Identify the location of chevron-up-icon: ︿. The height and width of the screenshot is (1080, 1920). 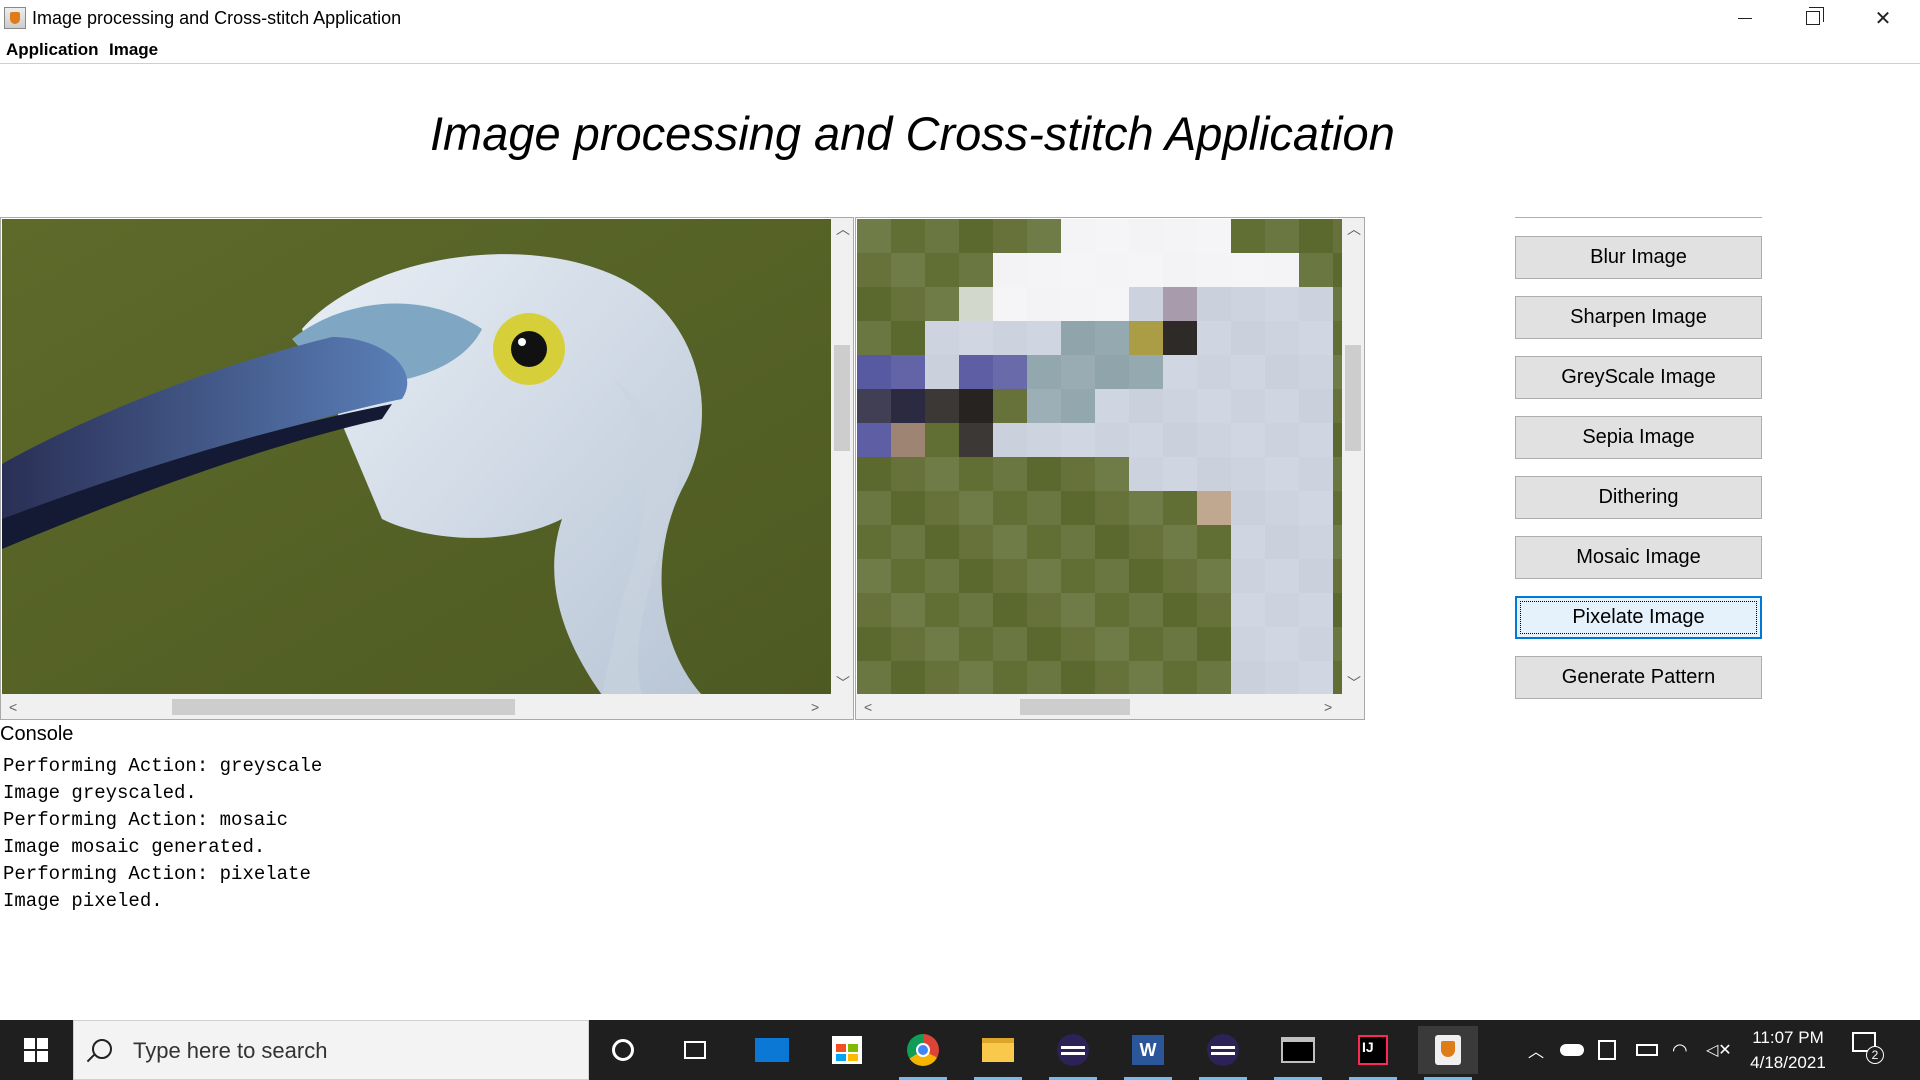
(1536, 1052).